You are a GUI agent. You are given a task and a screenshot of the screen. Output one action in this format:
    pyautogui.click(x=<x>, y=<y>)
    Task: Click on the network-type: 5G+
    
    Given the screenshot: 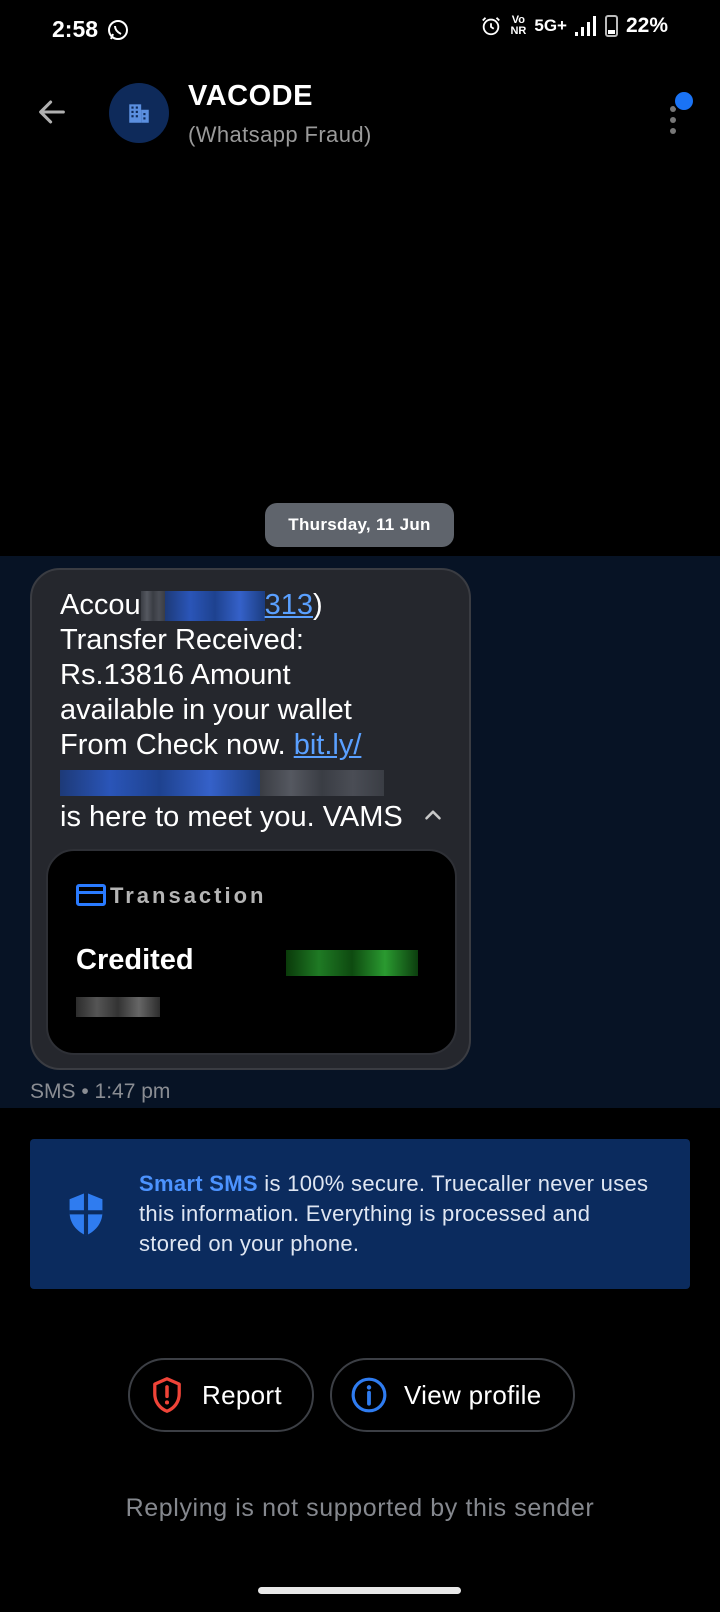 What is the action you would take?
    pyautogui.click(x=550, y=25)
    